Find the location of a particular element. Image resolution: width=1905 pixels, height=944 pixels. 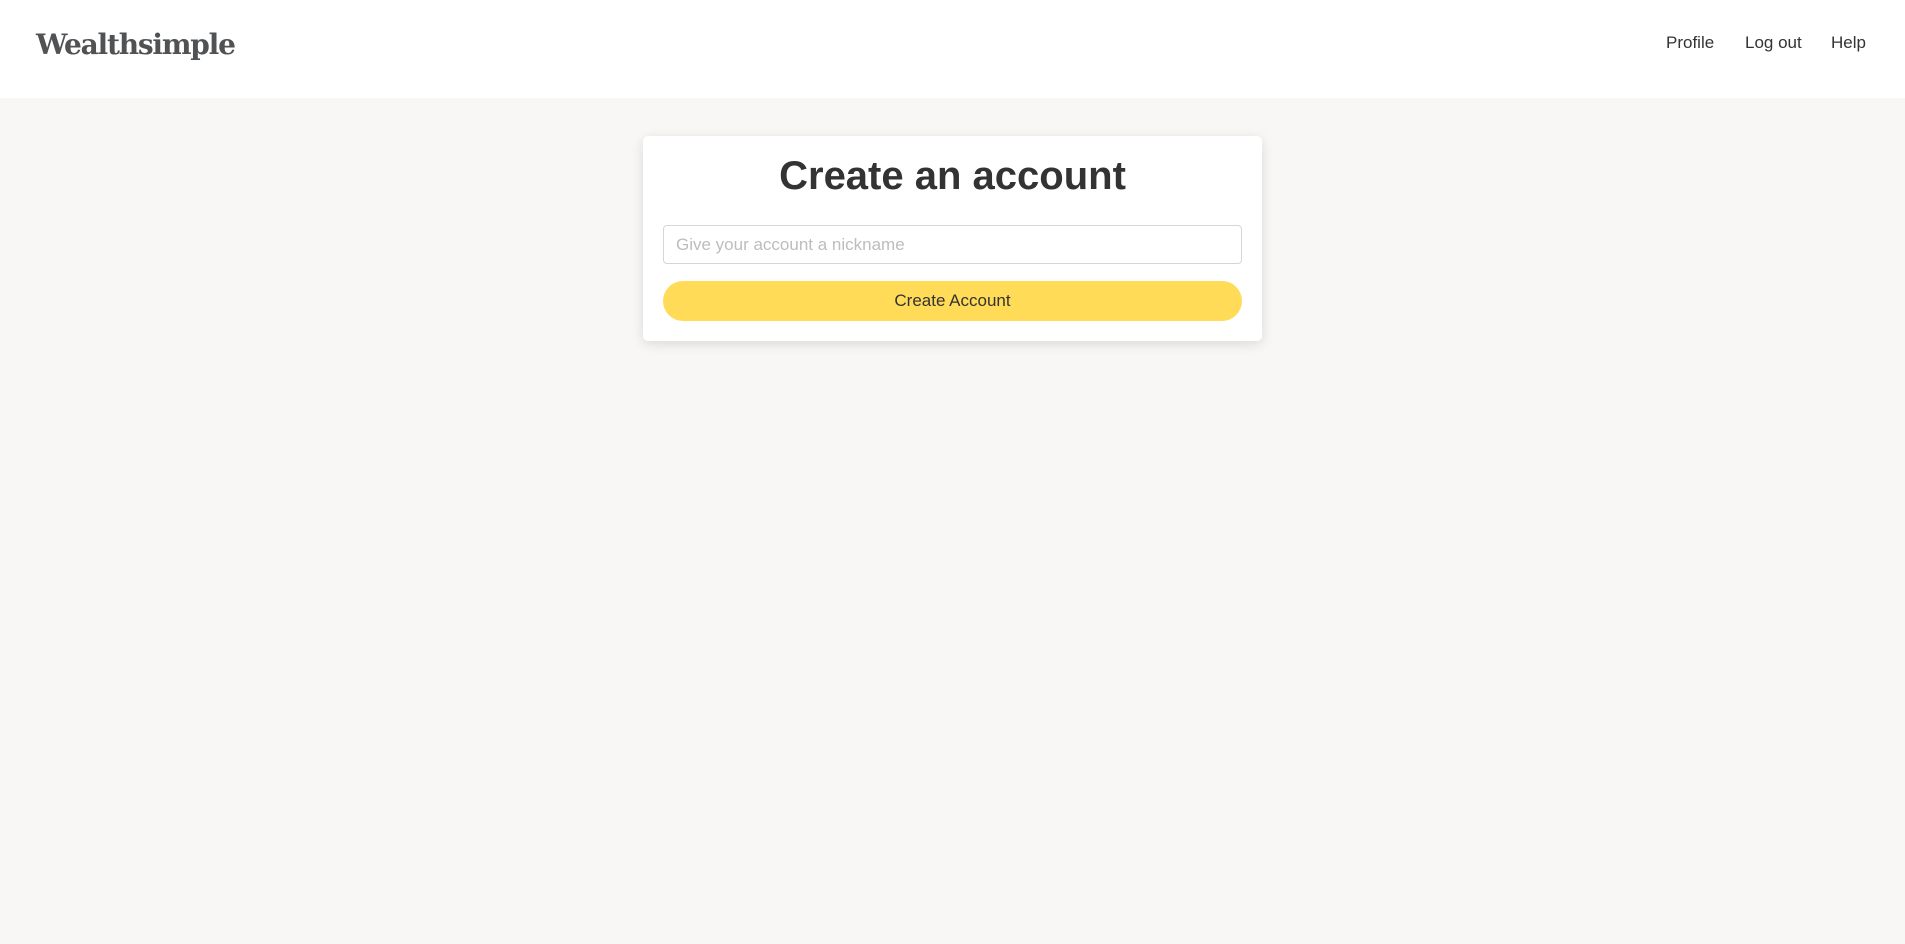

page-title: Create an account is located at coordinates (952, 176).